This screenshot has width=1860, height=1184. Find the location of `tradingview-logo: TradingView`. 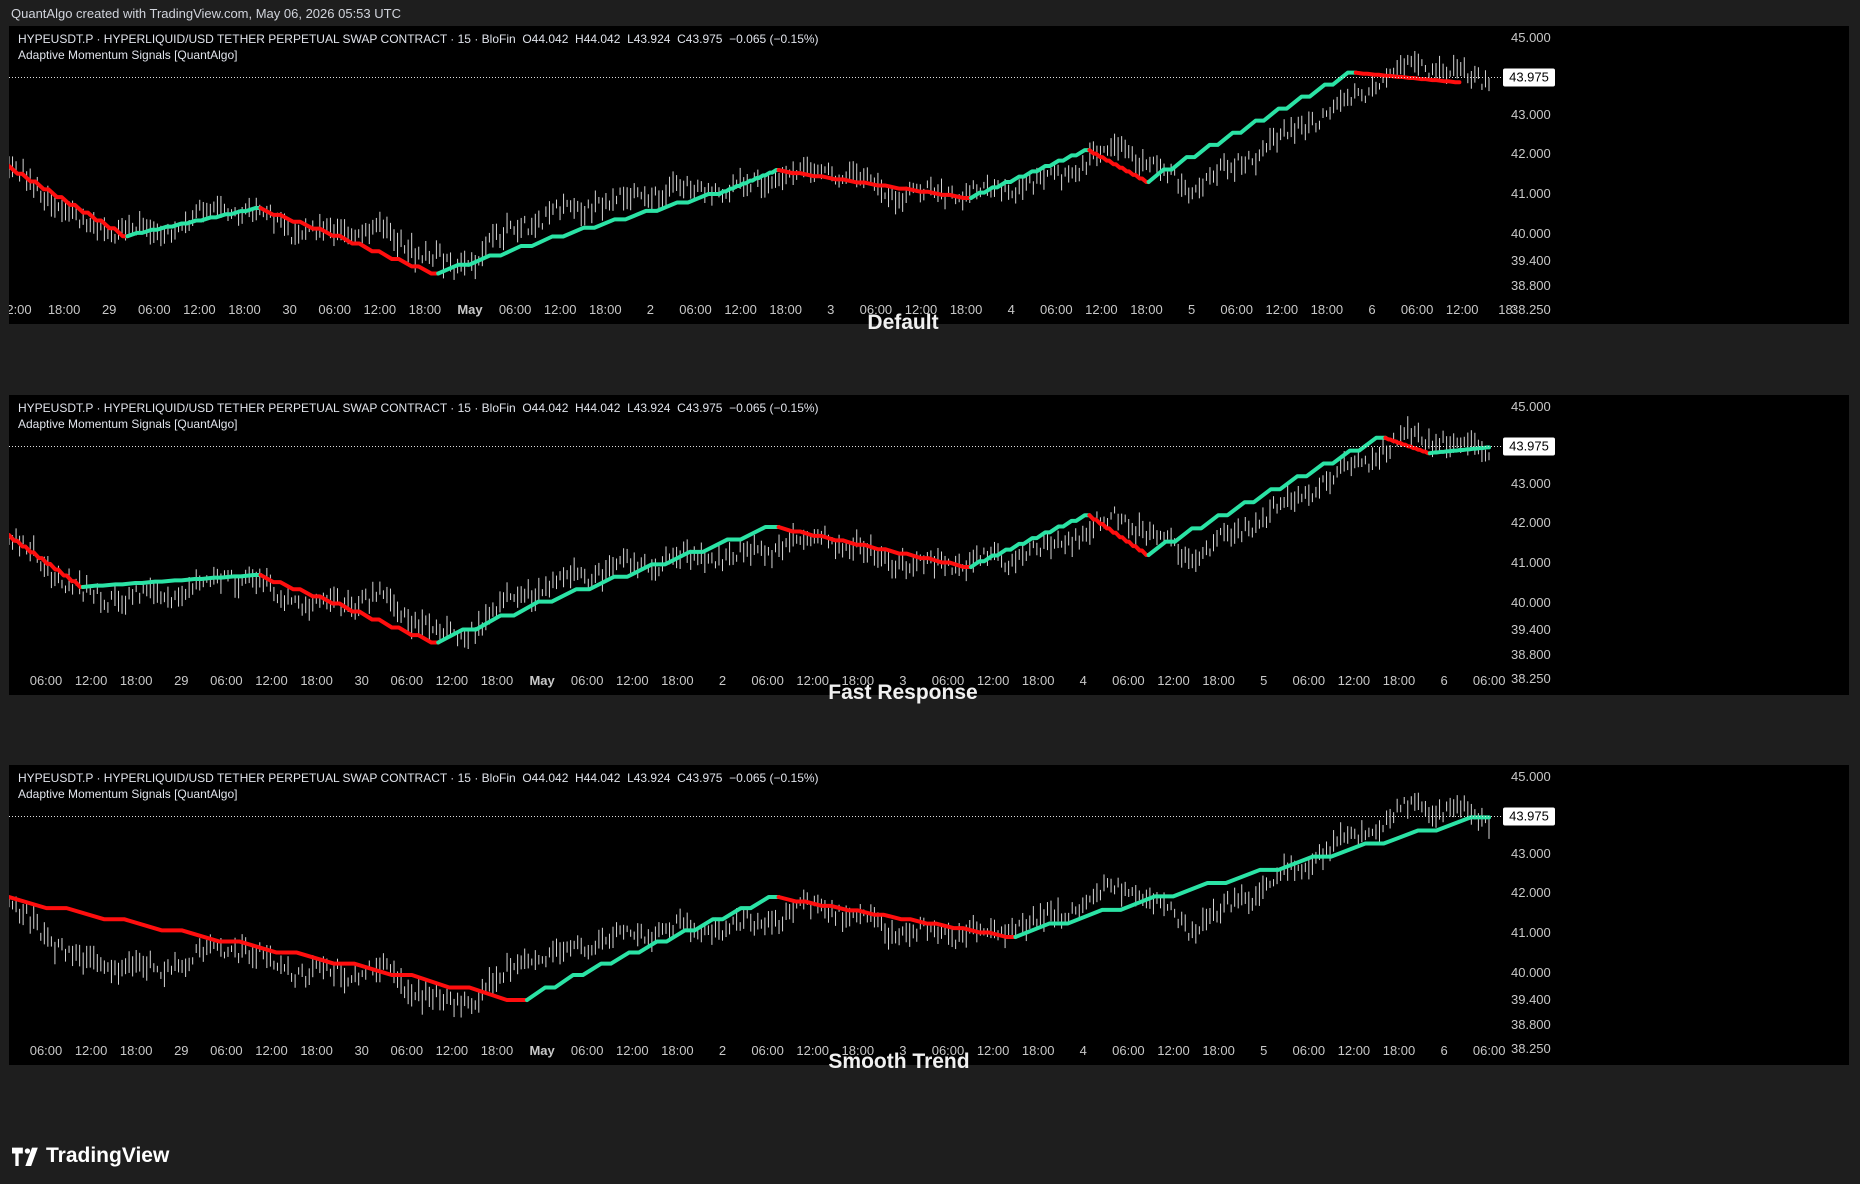

tradingview-logo: TradingView is located at coordinates (90, 1156).